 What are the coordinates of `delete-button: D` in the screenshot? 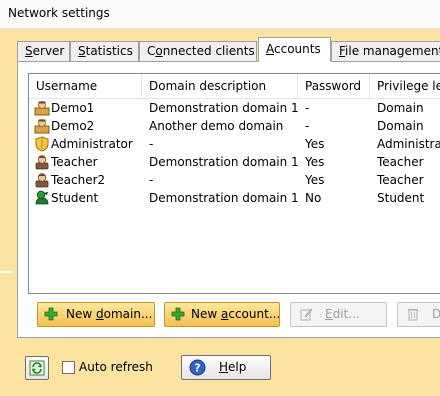 It's located at (418, 314).